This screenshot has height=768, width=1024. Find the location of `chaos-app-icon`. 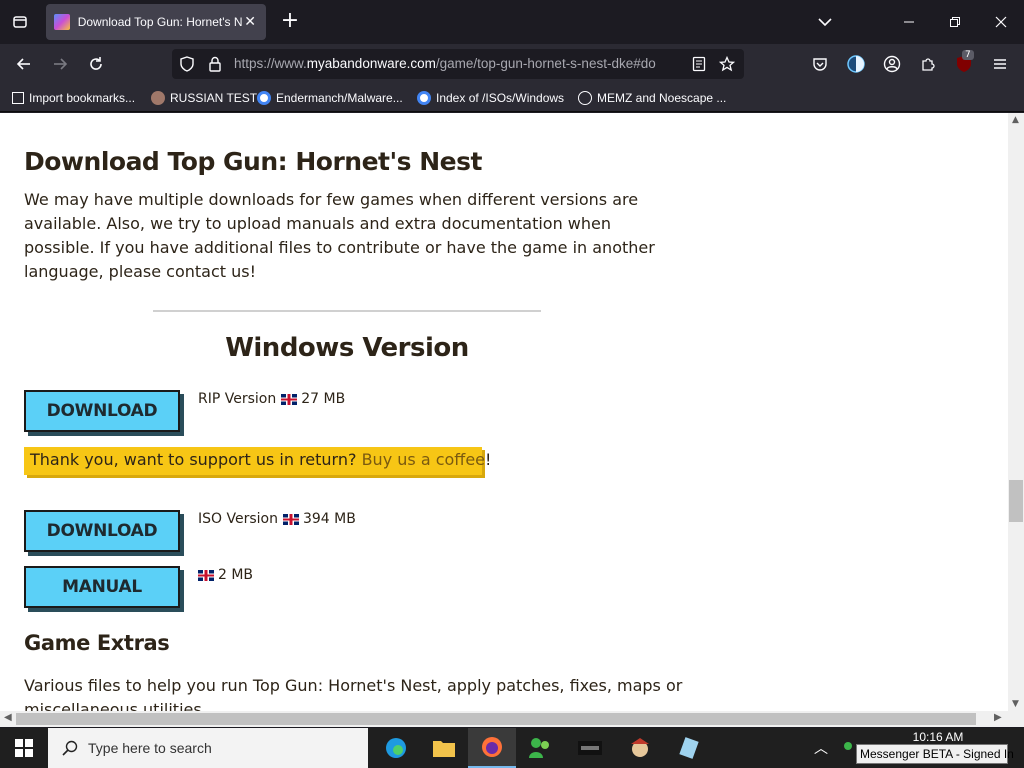

chaos-app-icon is located at coordinates (590, 748).